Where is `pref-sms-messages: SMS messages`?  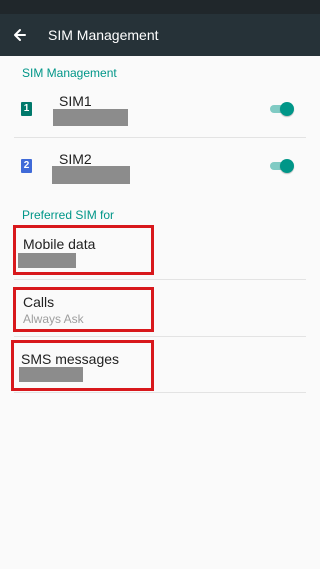 pref-sms-messages: SMS messages is located at coordinates (82, 365).